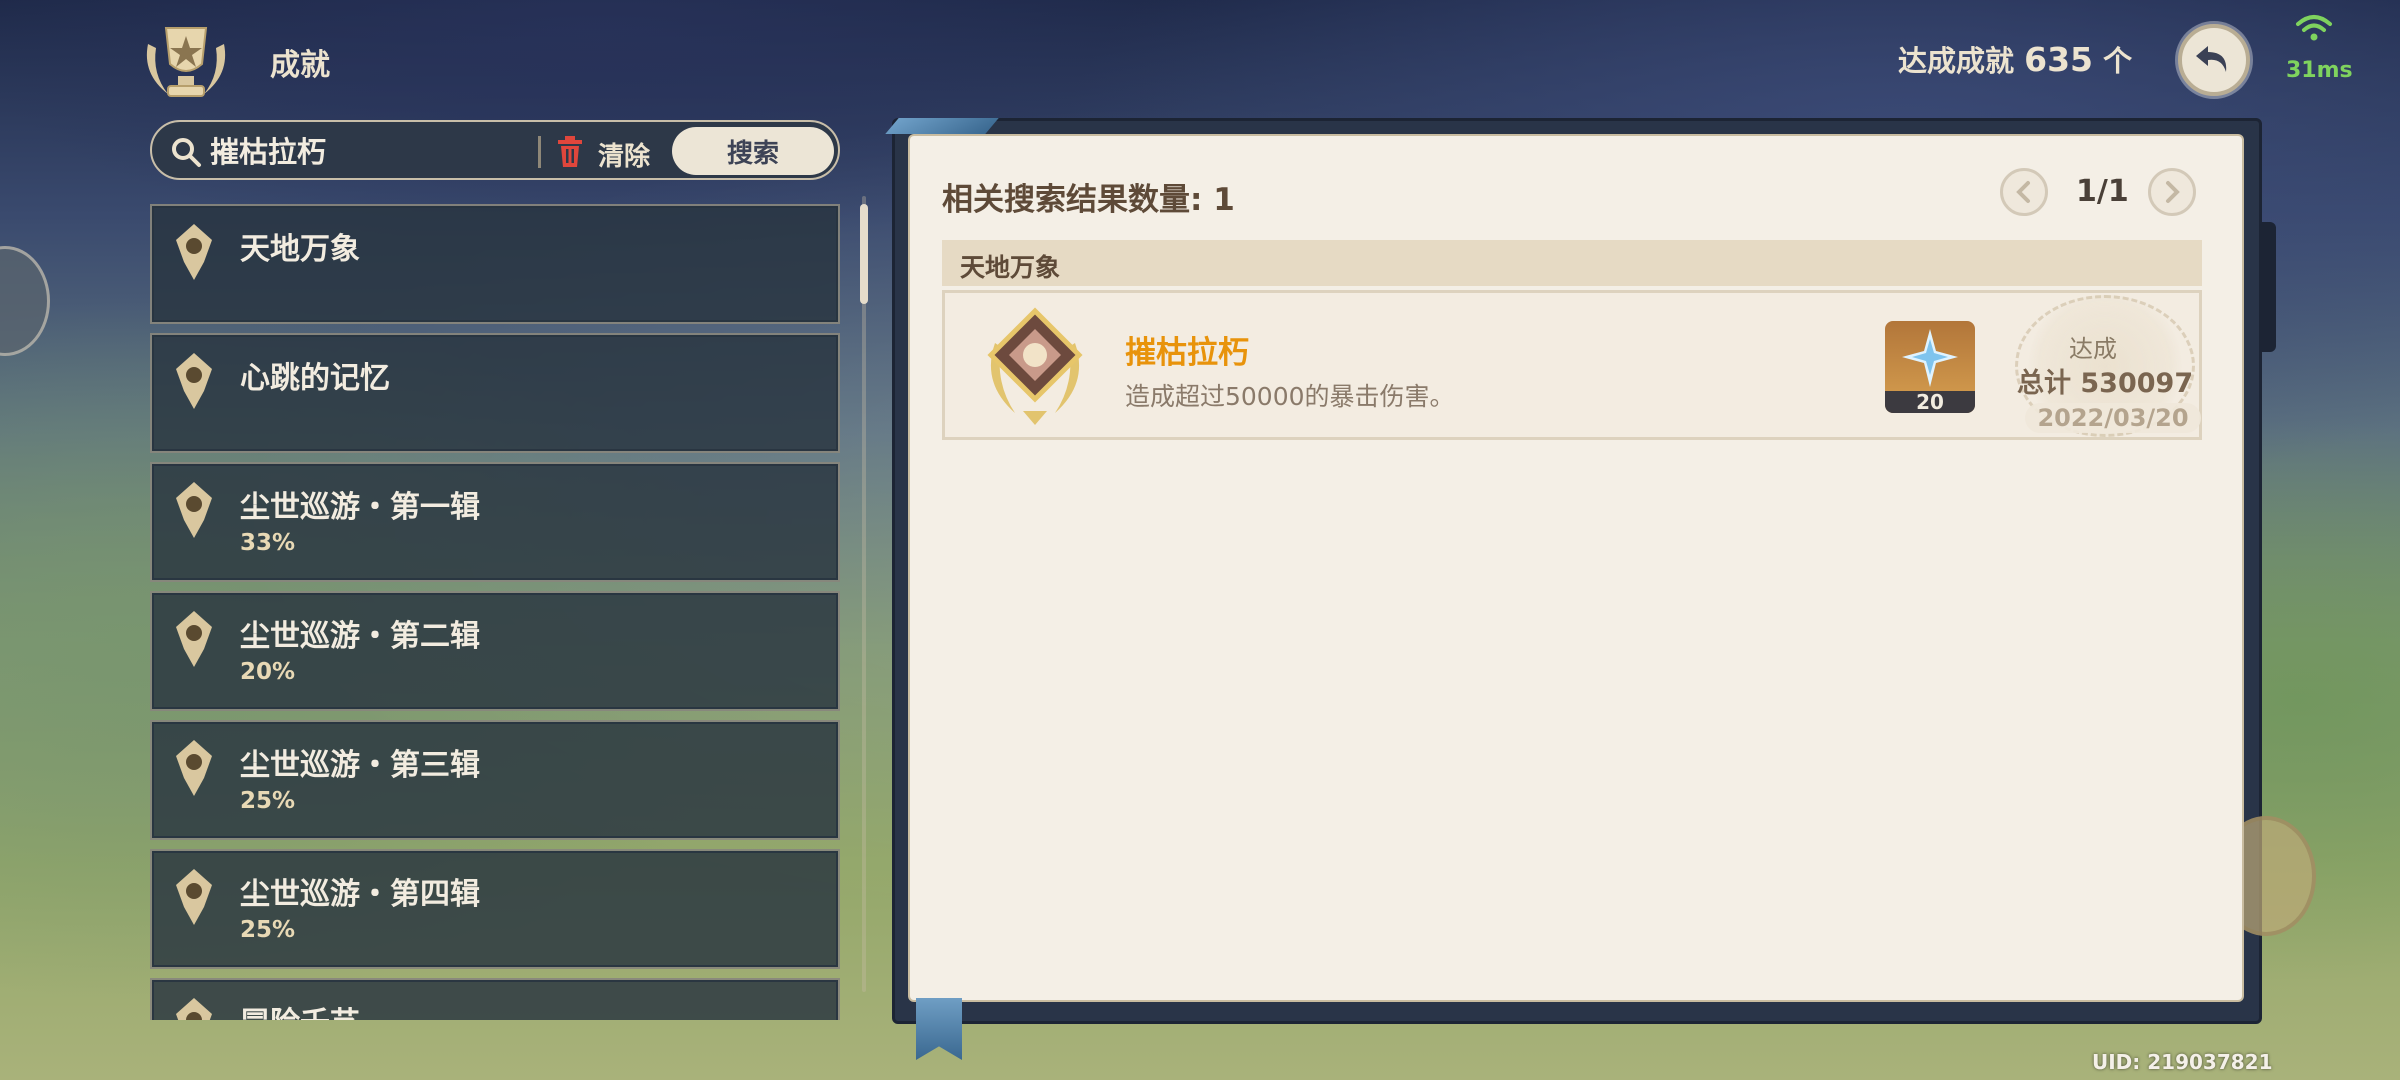 This screenshot has width=2400, height=1080. What do you see at coordinates (1572, 263) in the screenshot?
I see `result-group-header: 天地万象` at bounding box center [1572, 263].